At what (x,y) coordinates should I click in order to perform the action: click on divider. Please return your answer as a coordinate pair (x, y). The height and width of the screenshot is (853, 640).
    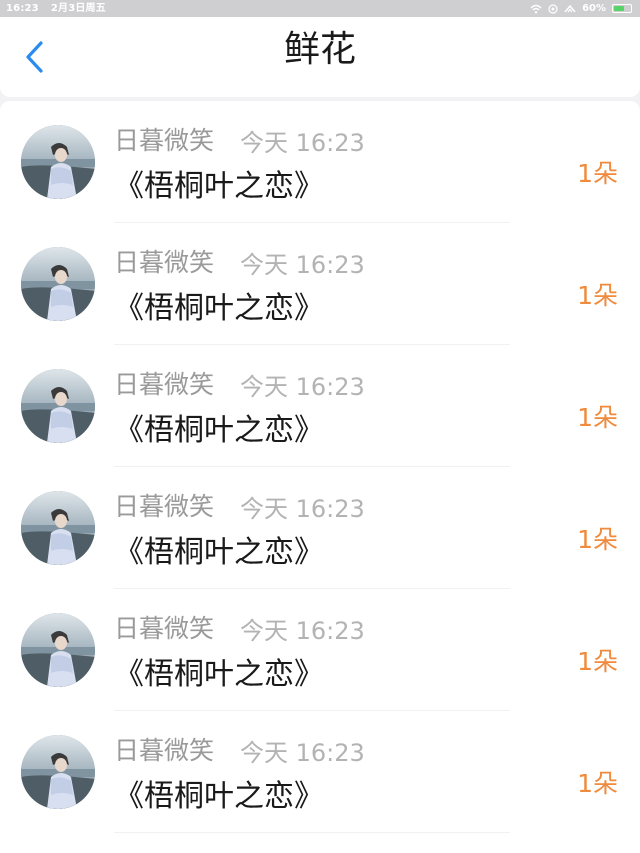
    Looking at the image, I should click on (312, 832).